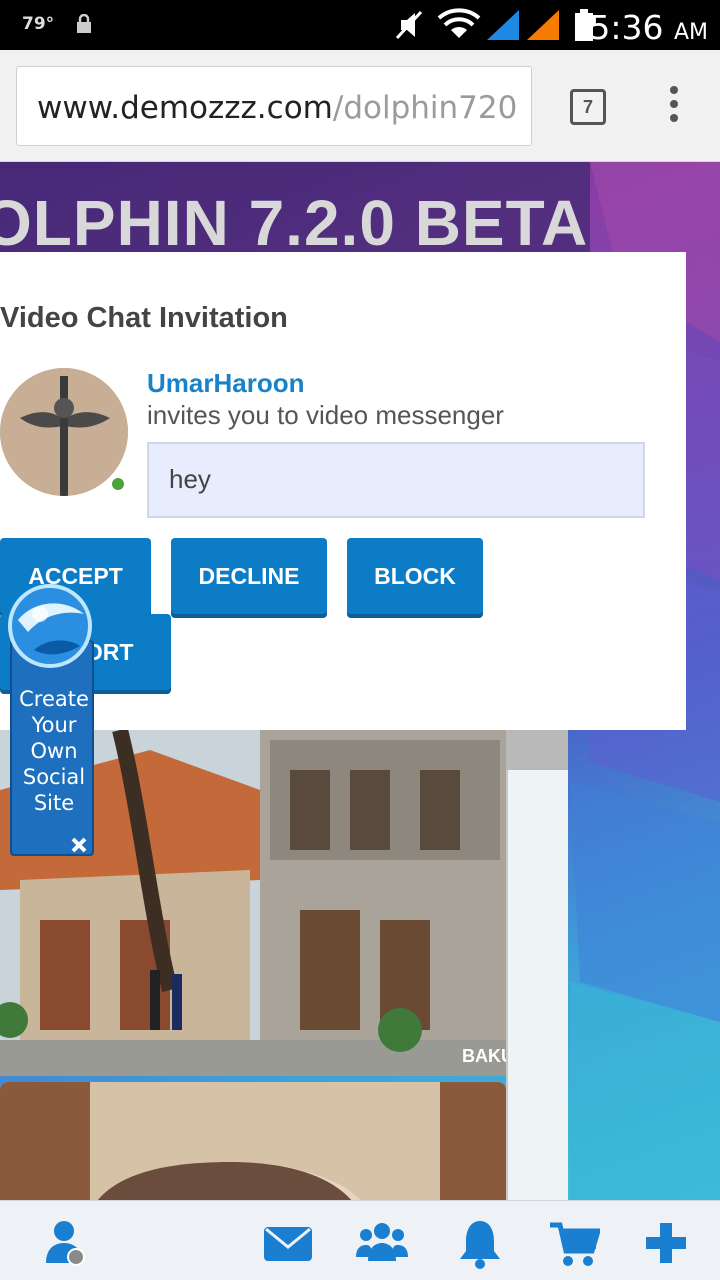 Image resolution: width=720 pixels, height=1280 pixels. I want to click on dolphin-globe-icon, so click(50, 626).